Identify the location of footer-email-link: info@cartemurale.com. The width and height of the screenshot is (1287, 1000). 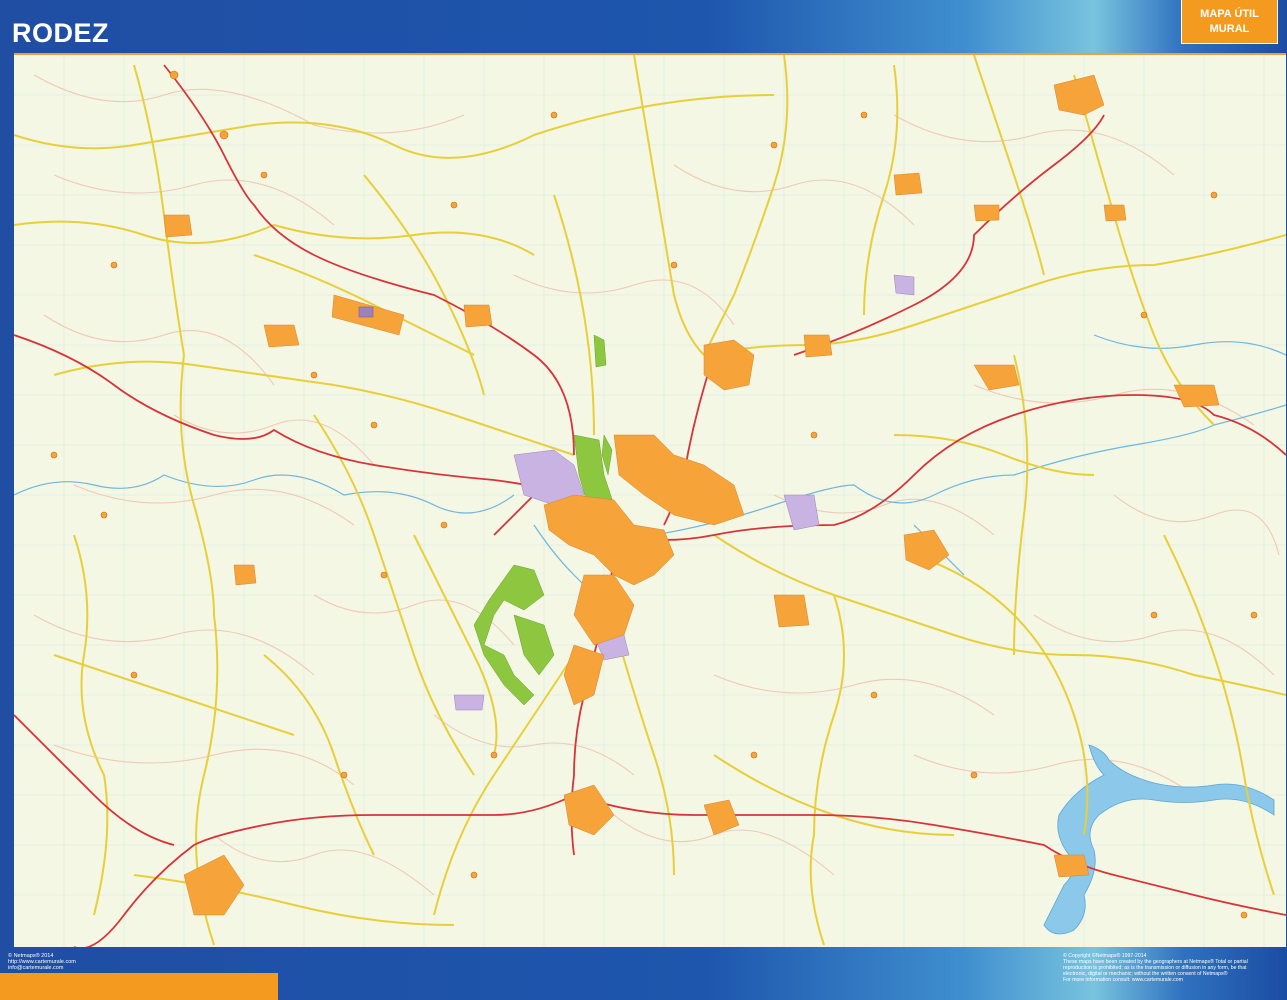
(42, 968).